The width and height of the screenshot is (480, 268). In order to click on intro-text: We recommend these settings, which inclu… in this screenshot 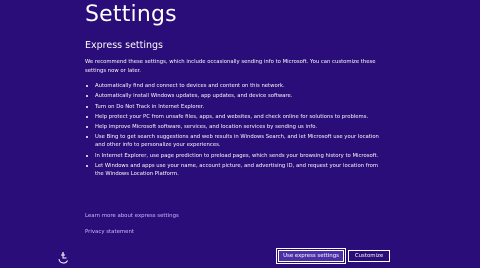, I will do `click(230, 66)`.